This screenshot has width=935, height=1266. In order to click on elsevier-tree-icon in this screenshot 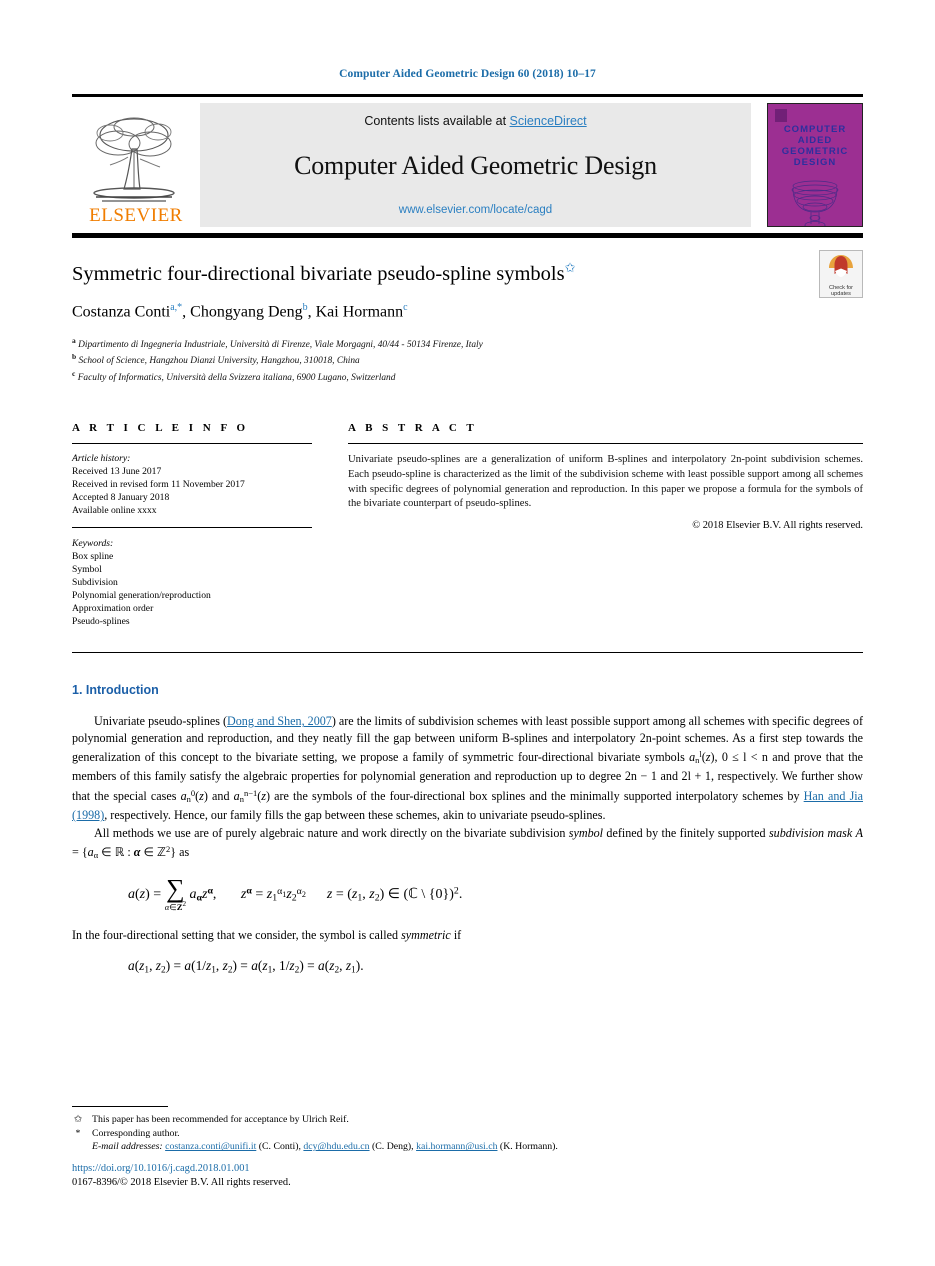, I will do `click(134, 159)`.